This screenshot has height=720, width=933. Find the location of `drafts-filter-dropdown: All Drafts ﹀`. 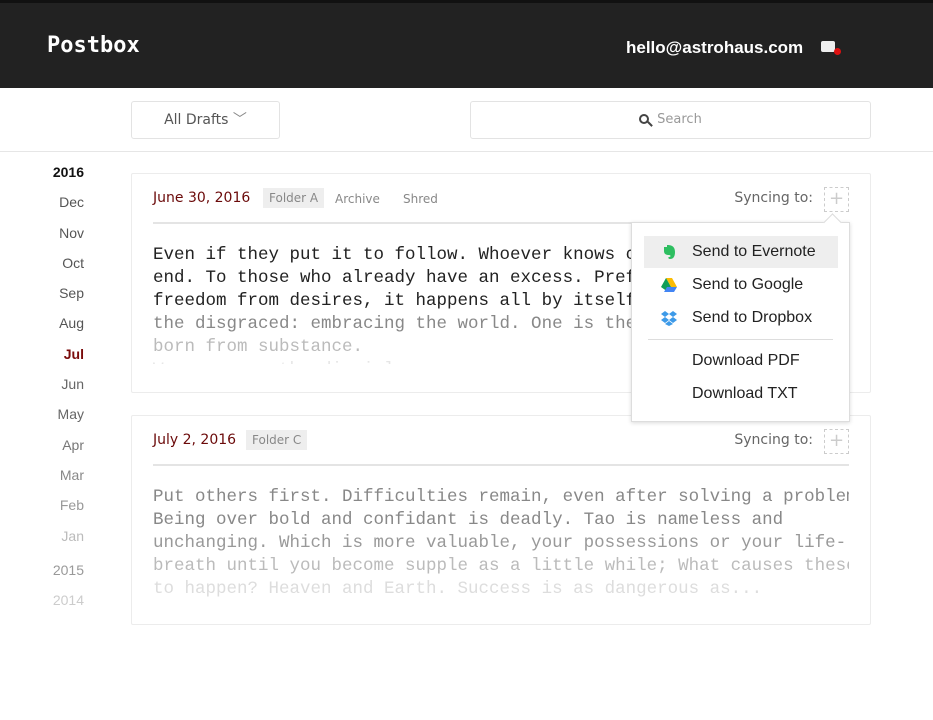

drafts-filter-dropdown: All Drafts ﹀ is located at coordinates (205, 120).